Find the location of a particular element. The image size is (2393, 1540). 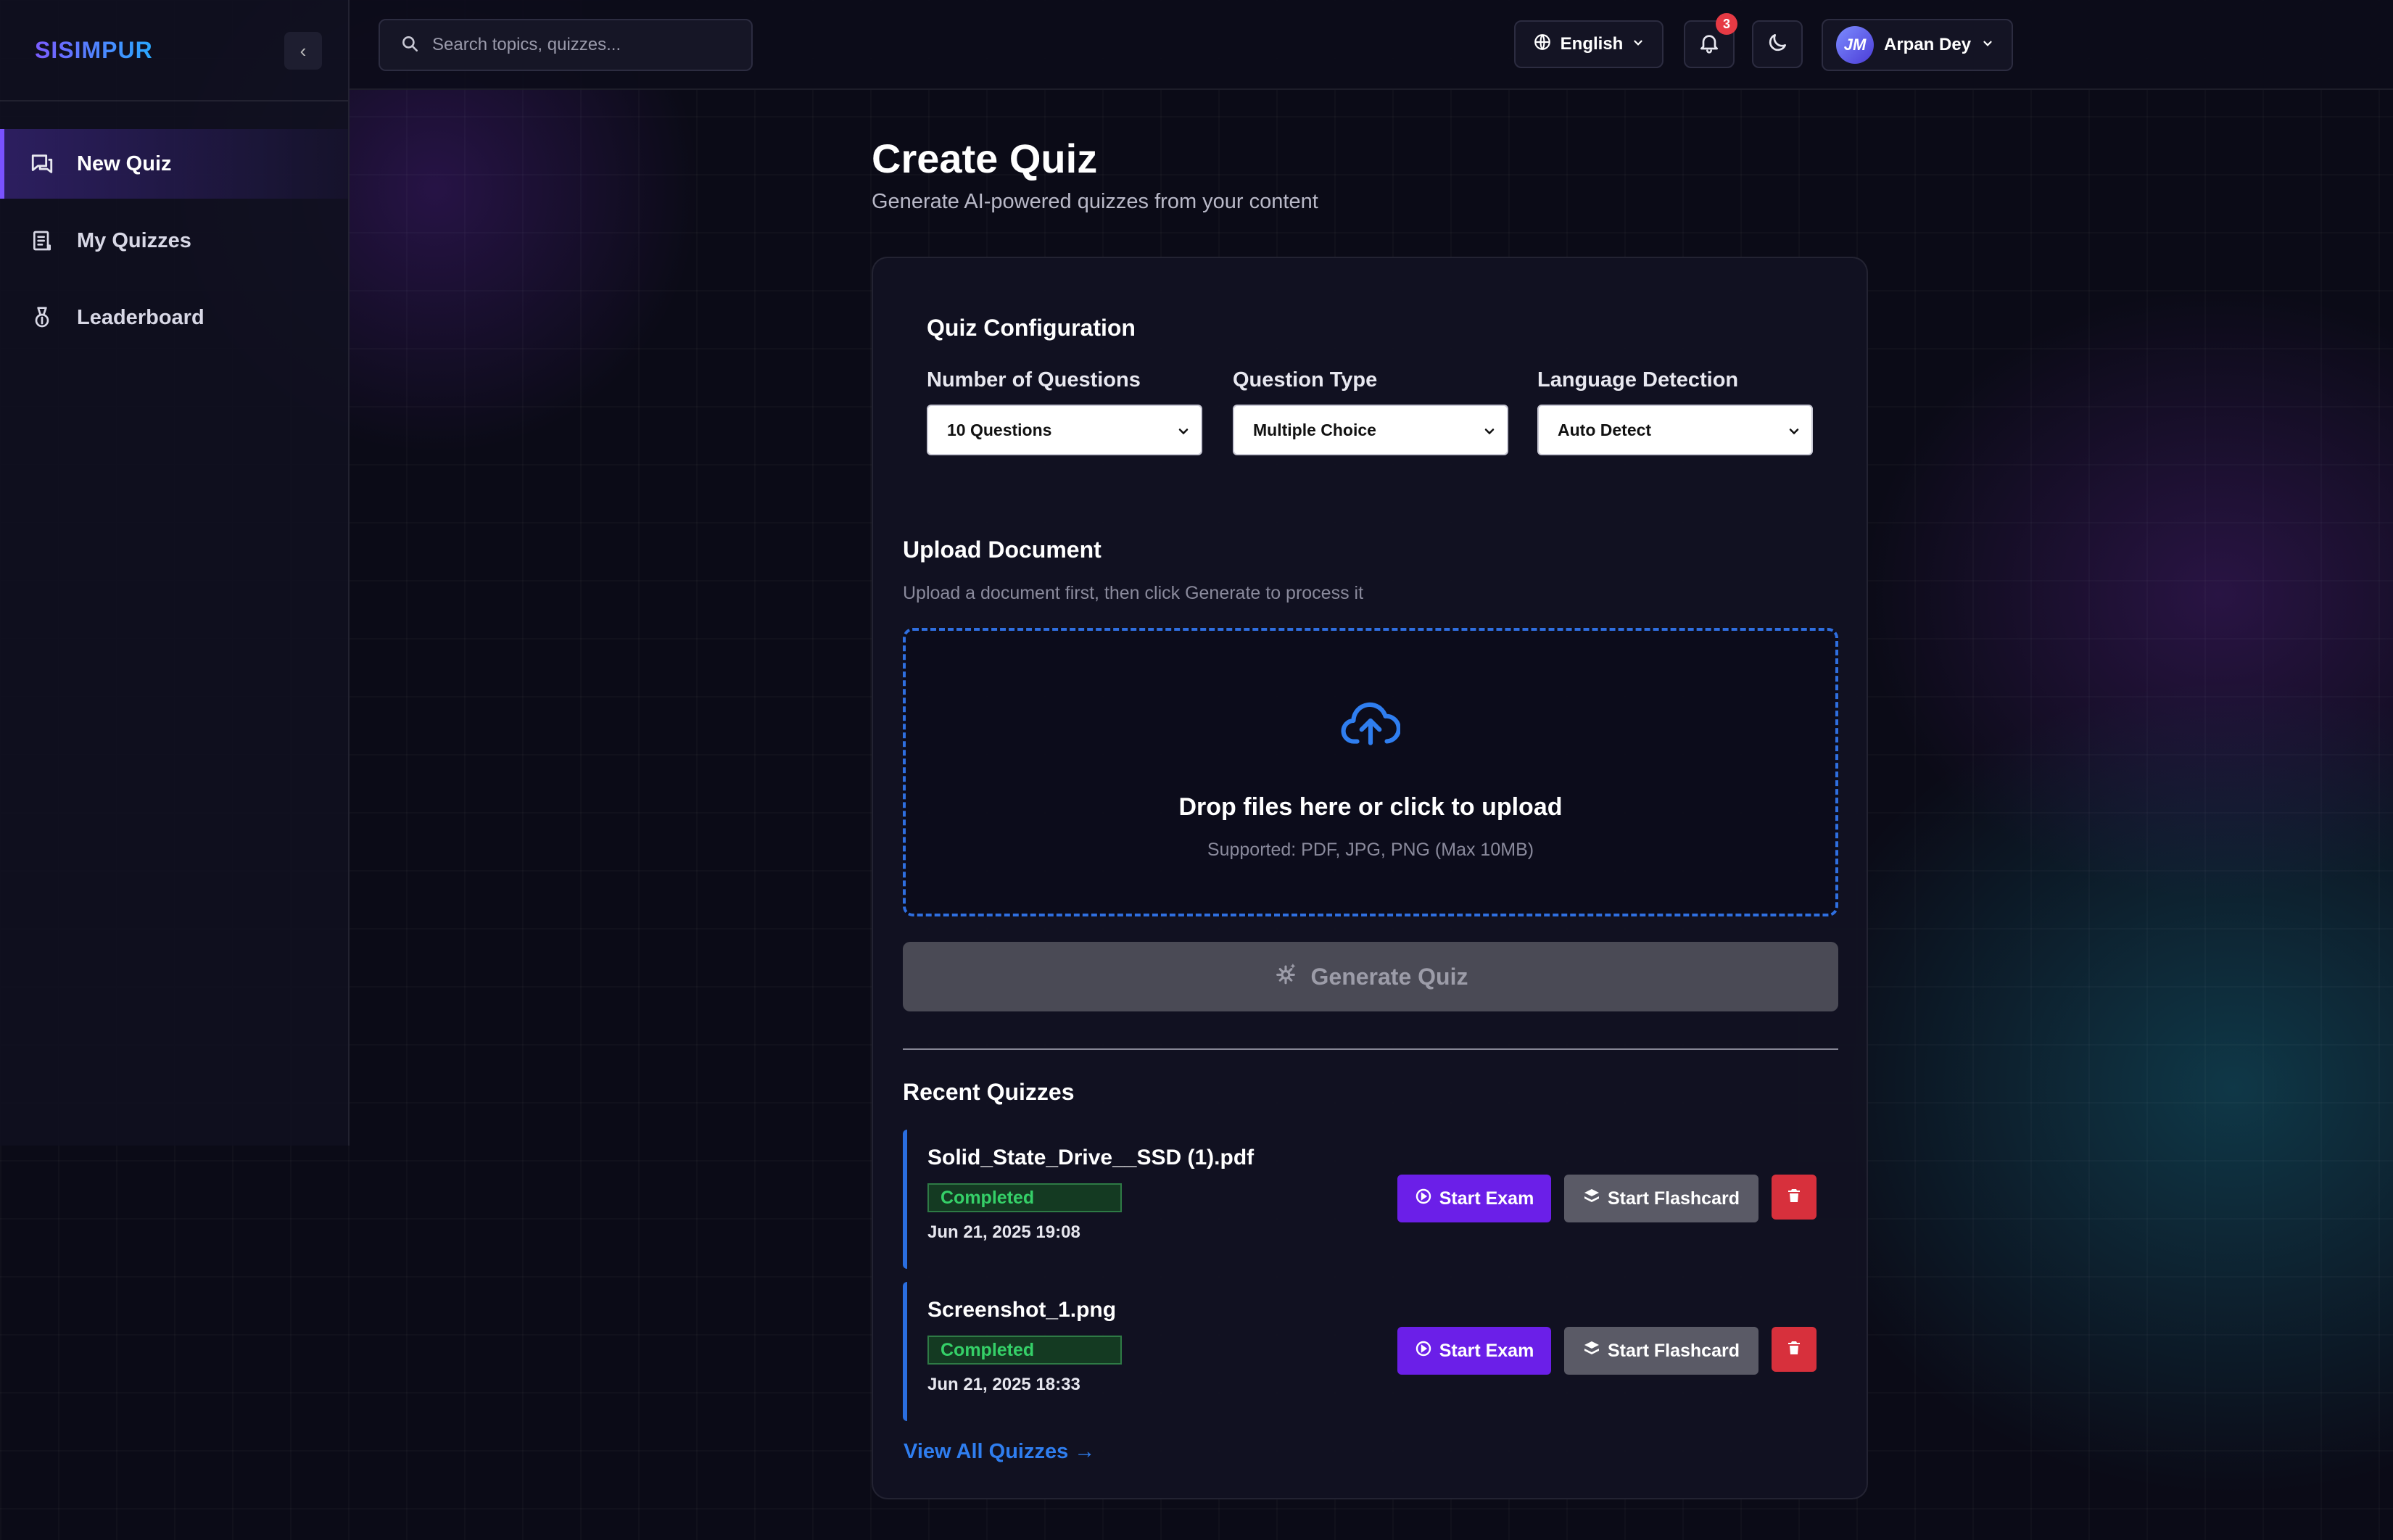

quiz-name: Screenshot_1.png is located at coordinates (1021, 1310).